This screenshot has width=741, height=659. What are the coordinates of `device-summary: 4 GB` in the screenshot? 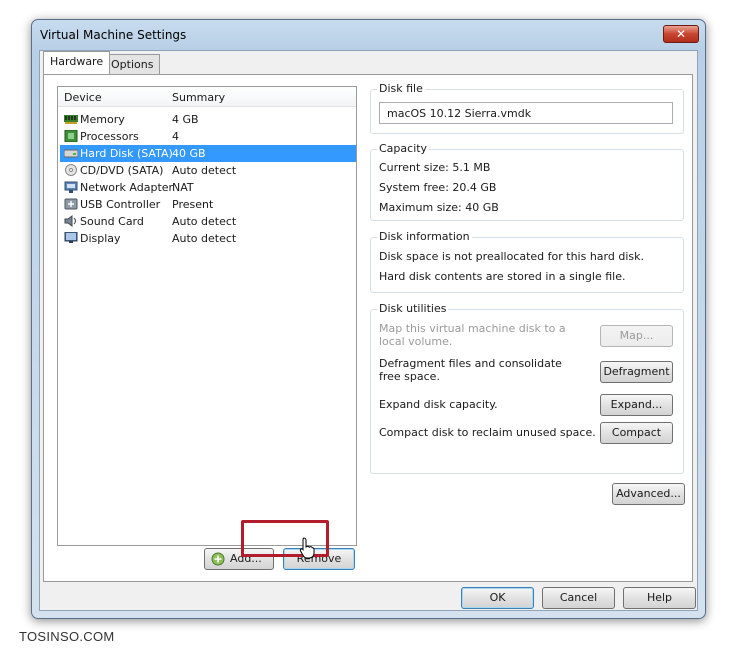 It's located at (185, 119).